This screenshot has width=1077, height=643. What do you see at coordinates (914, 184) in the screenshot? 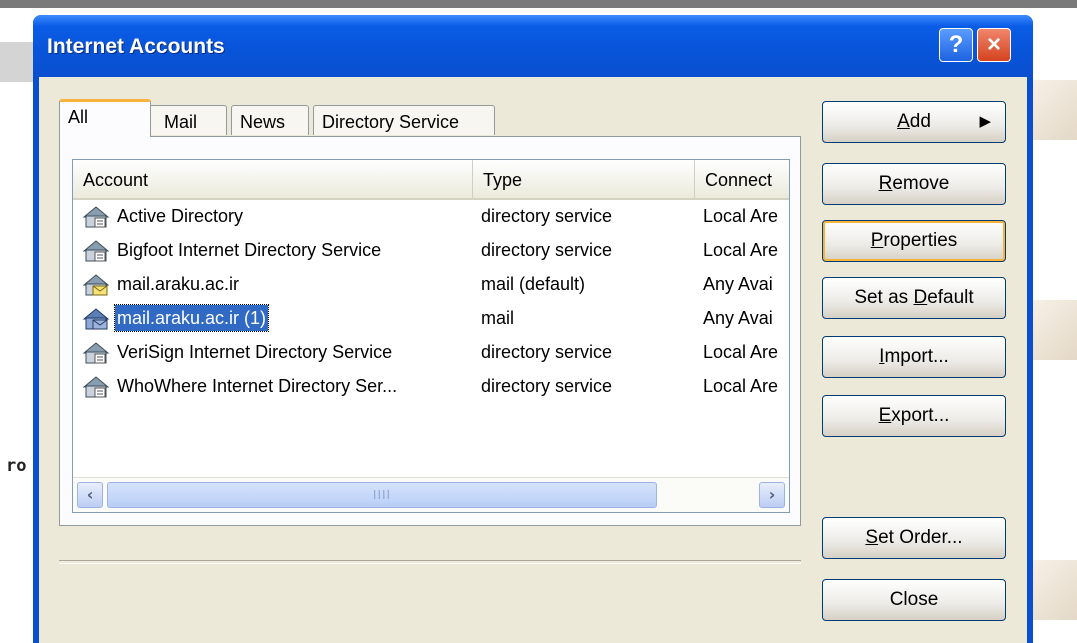
I see `remove-button: Remove` at bounding box center [914, 184].